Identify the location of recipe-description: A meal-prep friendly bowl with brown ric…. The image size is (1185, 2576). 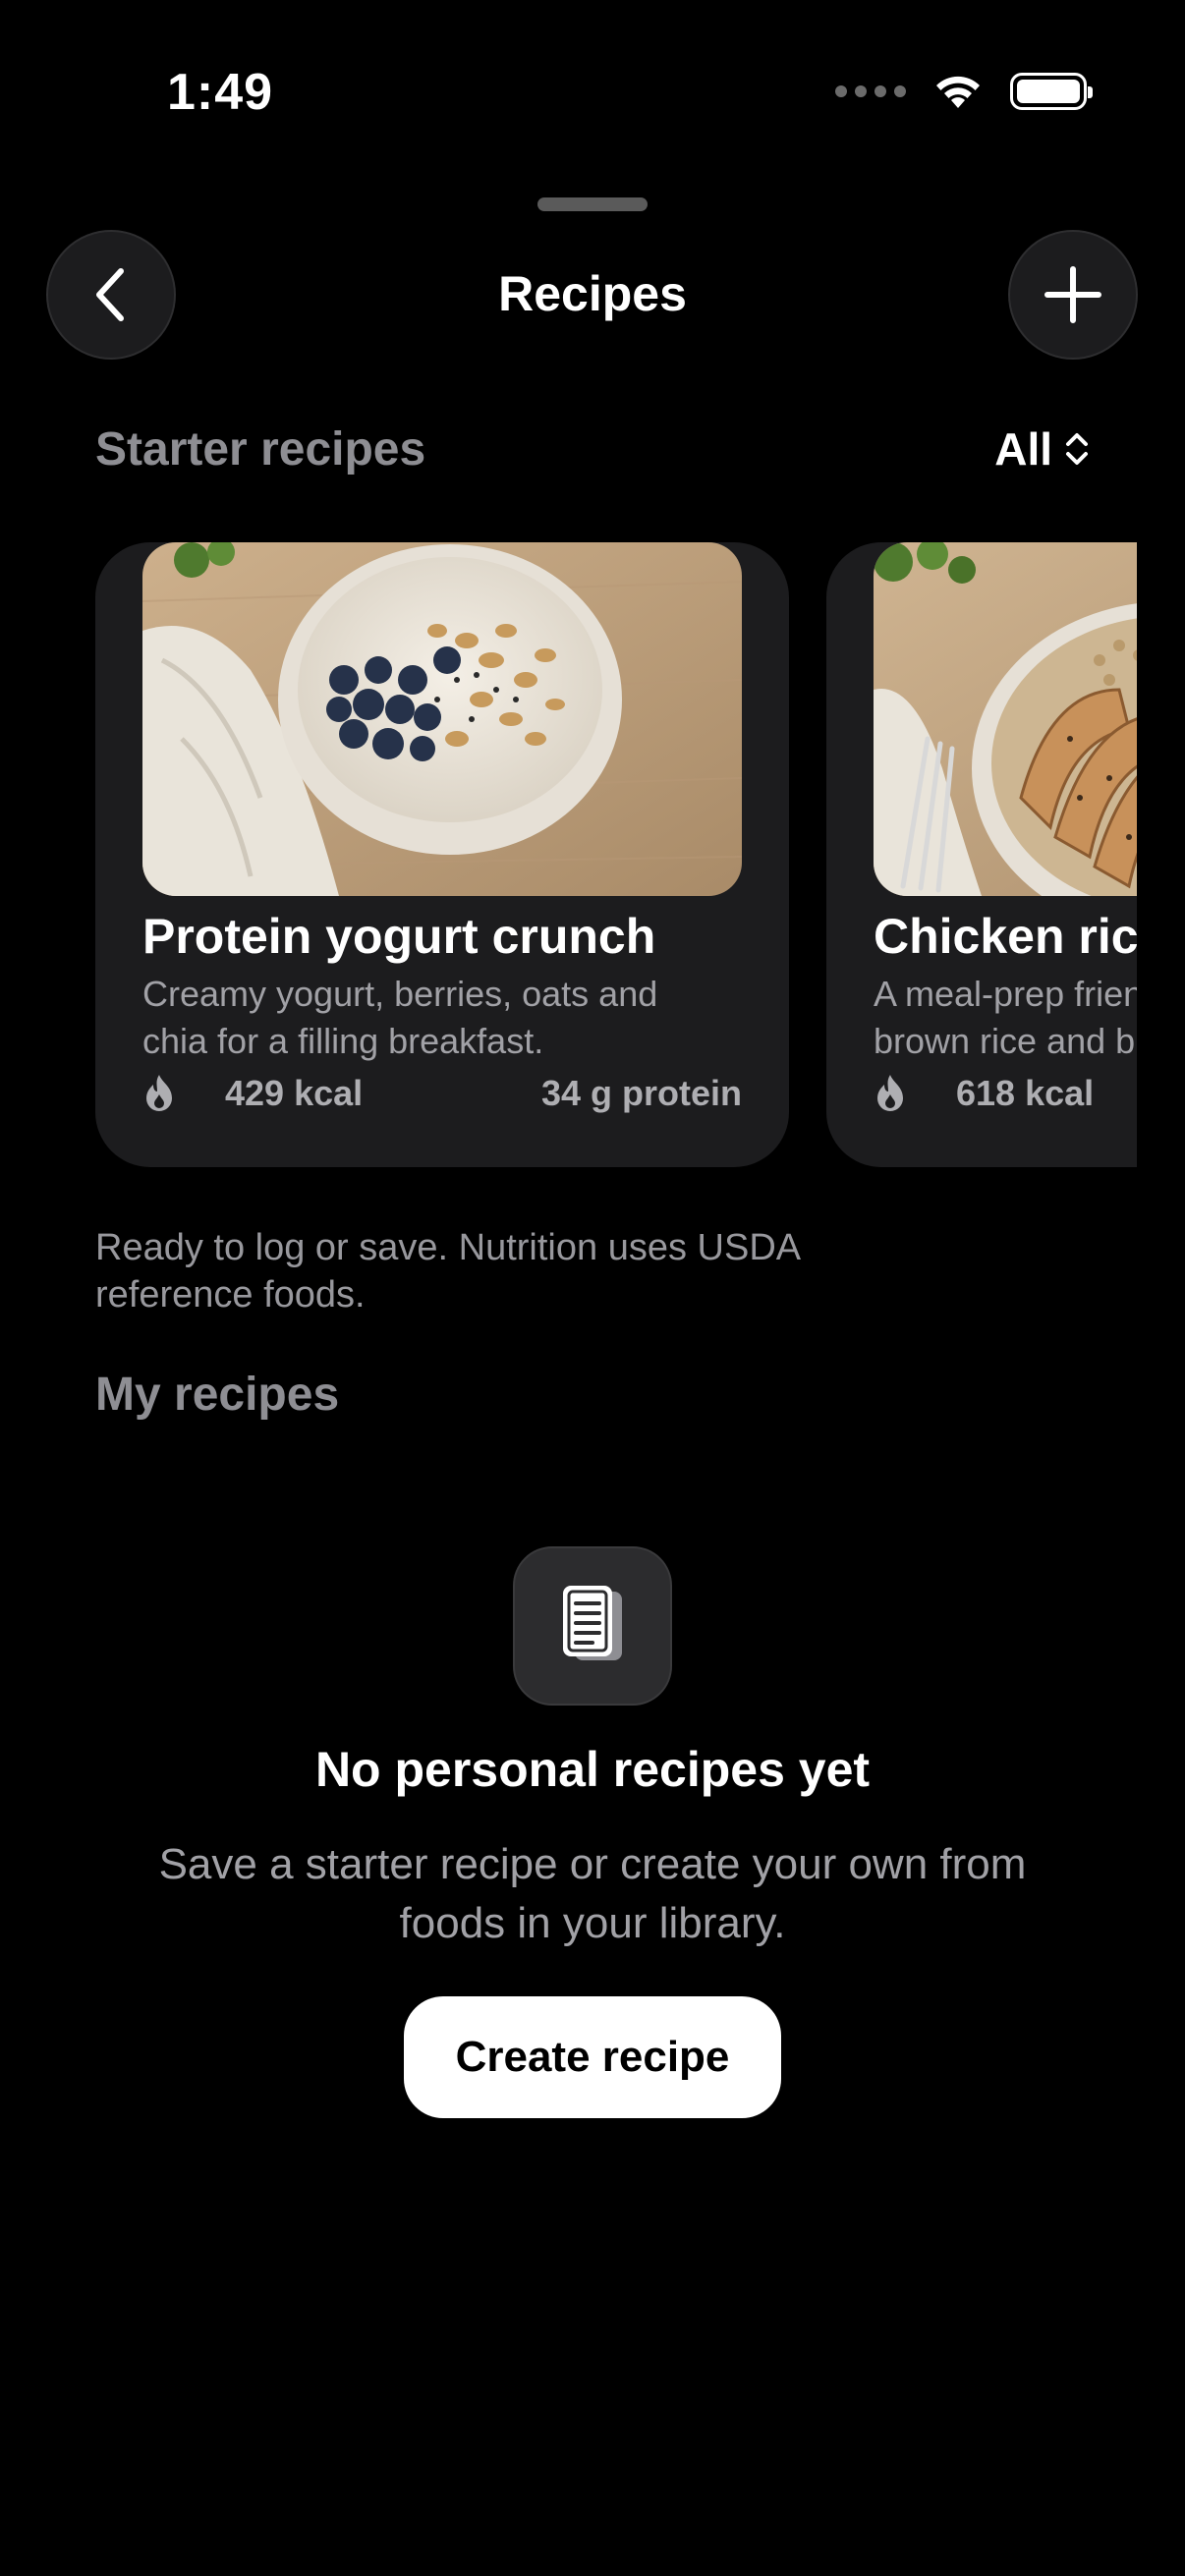
(1006, 1018).